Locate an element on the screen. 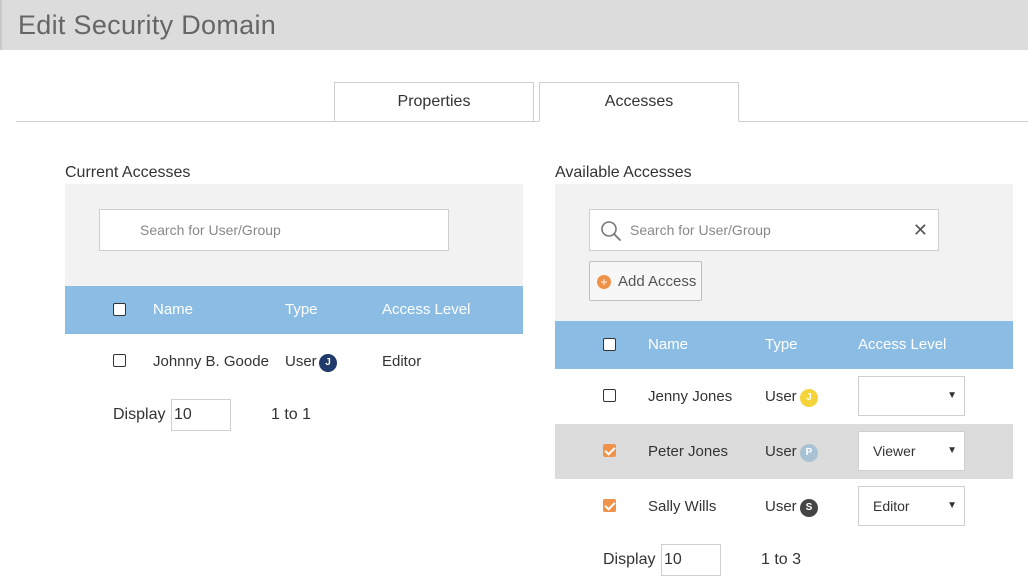 The width and height of the screenshot is (1028, 584). available-table-header: Name Type Access Level is located at coordinates (784, 345).